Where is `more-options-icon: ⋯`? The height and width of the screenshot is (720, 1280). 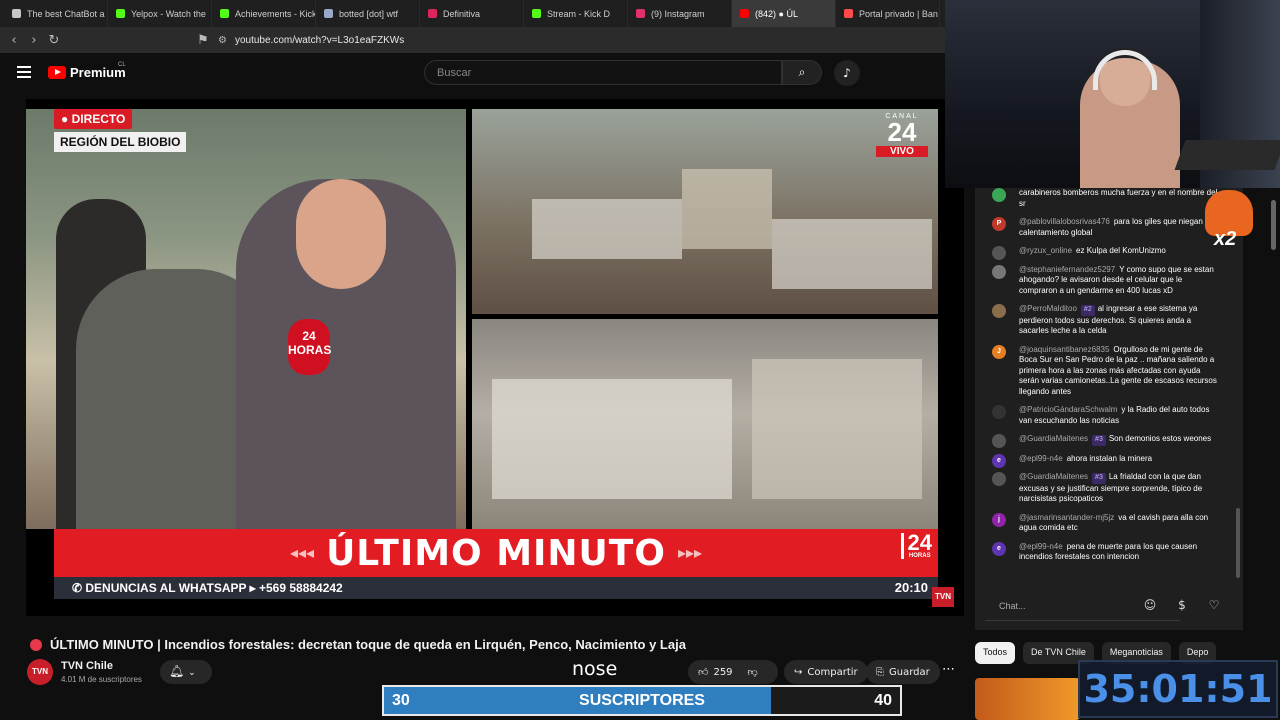 more-options-icon: ⋯ is located at coordinates (948, 669).